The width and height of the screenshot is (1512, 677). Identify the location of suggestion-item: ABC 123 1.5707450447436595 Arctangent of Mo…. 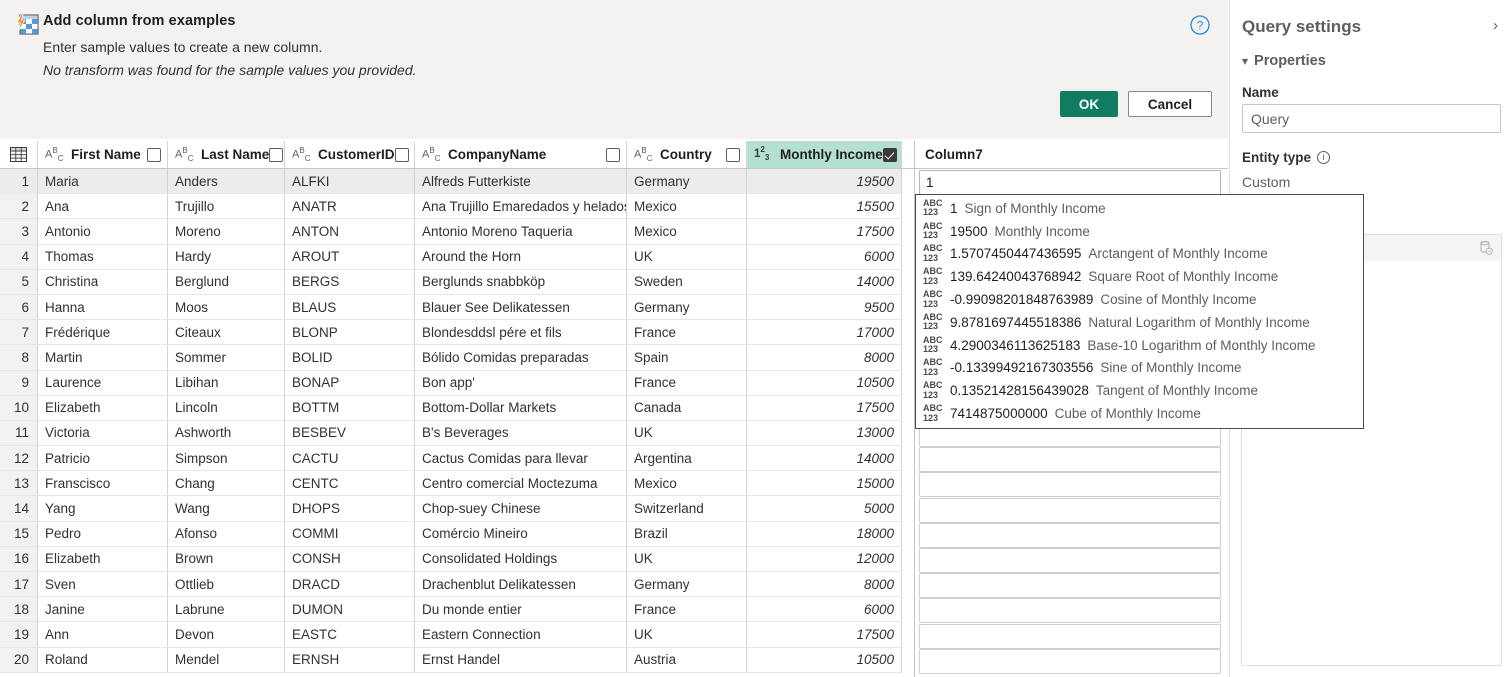
(1139, 254).